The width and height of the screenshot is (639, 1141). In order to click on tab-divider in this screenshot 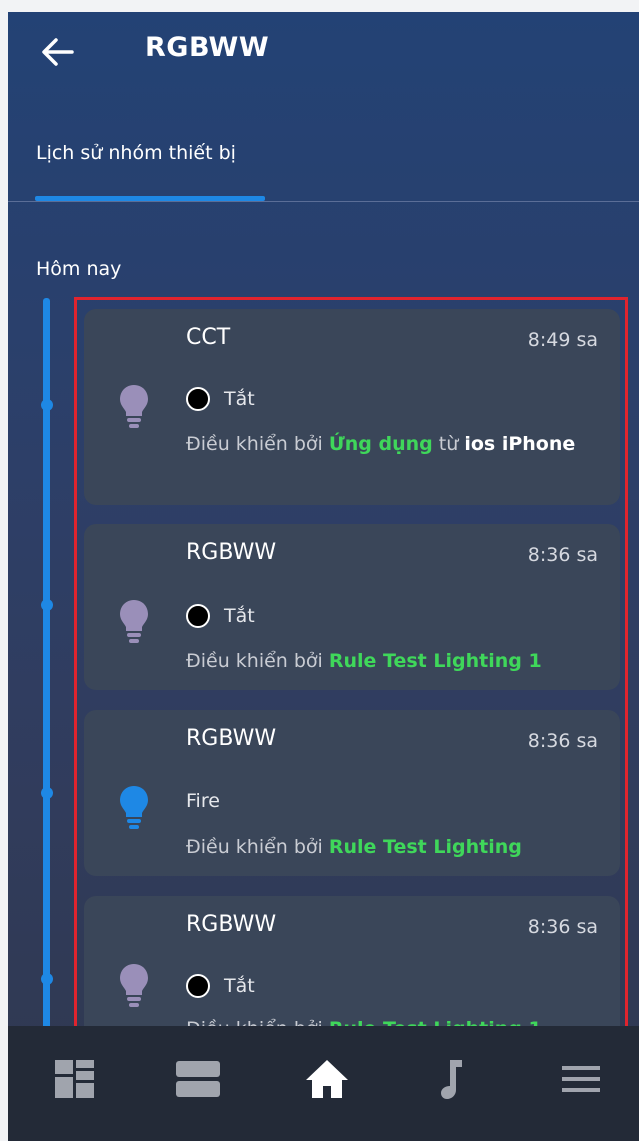, I will do `click(323, 201)`.